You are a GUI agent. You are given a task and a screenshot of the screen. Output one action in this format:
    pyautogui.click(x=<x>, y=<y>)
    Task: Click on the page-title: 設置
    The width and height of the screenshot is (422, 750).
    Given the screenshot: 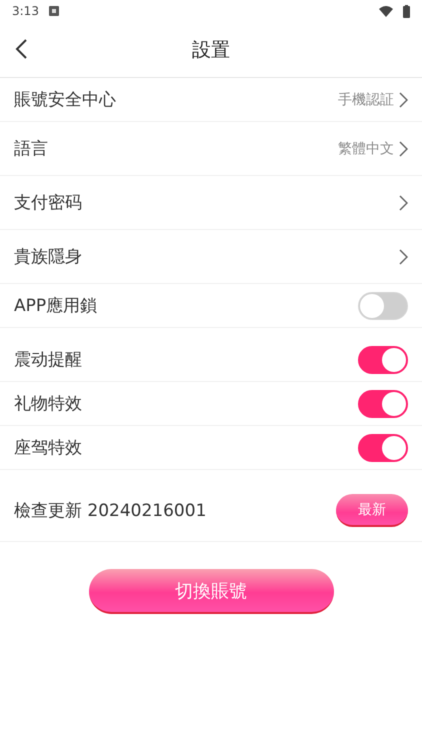 What is the action you would take?
    pyautogui.click(x=211, y=50)
    